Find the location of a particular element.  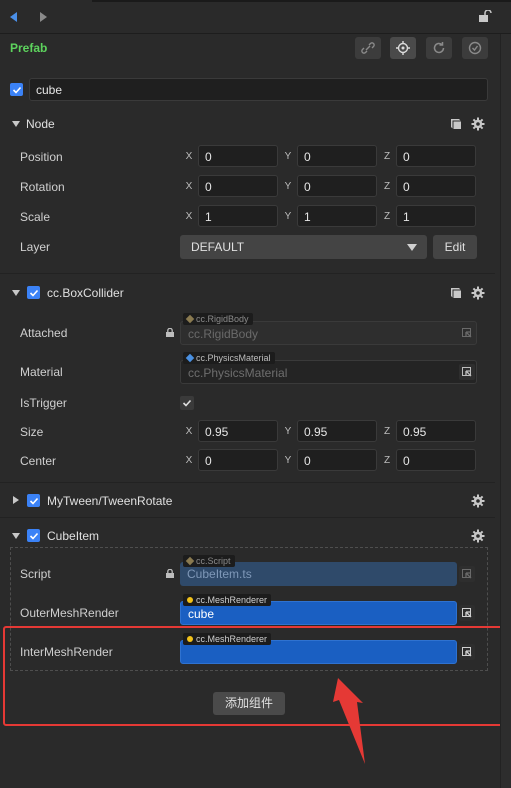

unlink-icon is located at coordinates (368, 48).